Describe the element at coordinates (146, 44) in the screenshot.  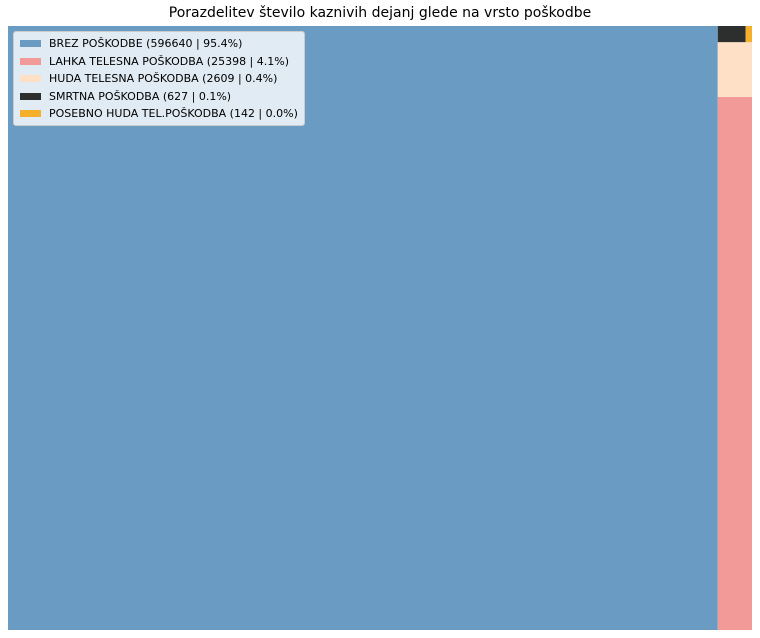
I see `legend-label: BREZ POŠKODBE (596640 | 95.4%)` at that location.